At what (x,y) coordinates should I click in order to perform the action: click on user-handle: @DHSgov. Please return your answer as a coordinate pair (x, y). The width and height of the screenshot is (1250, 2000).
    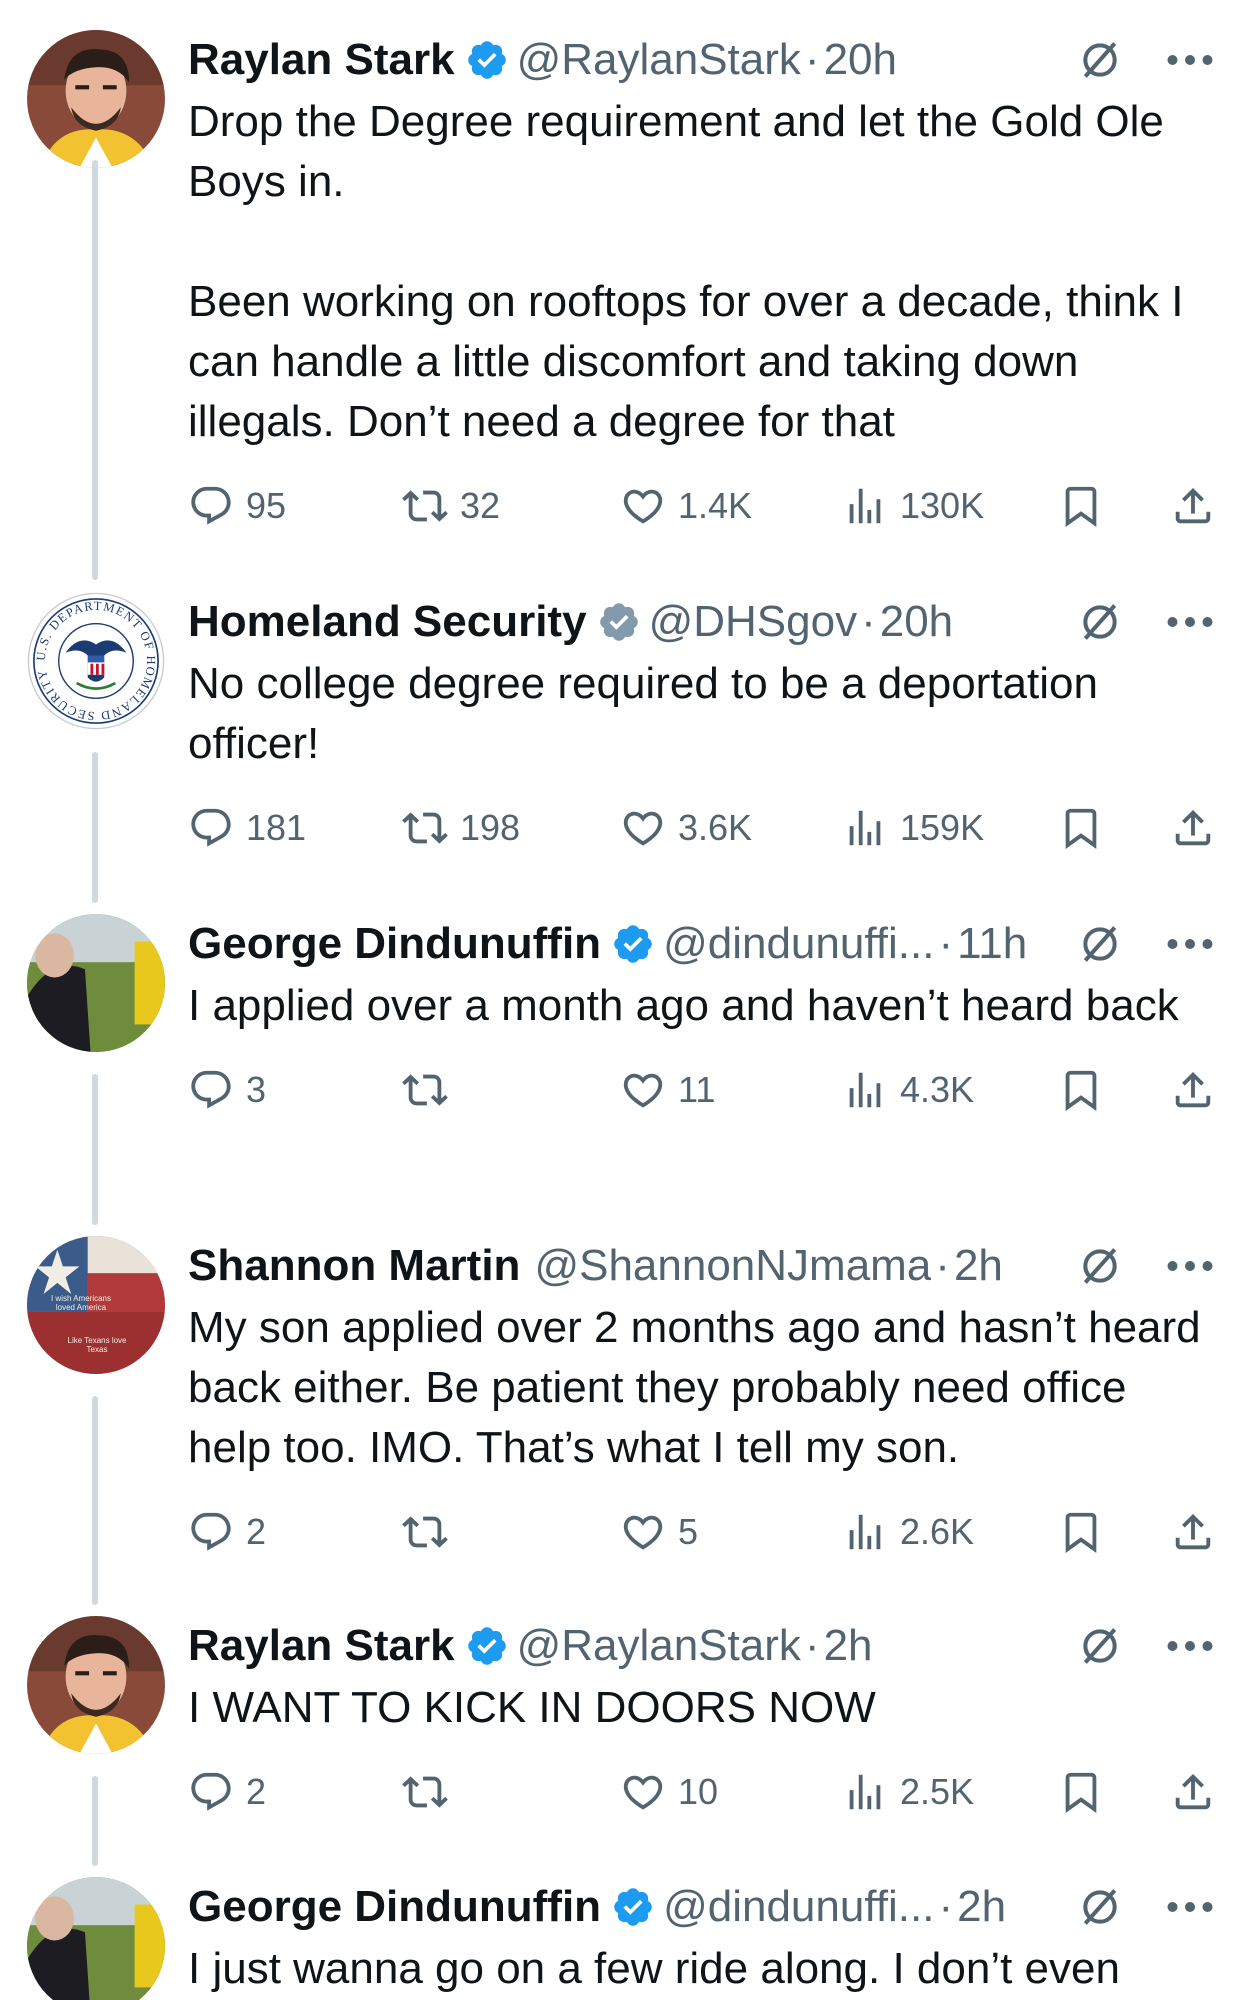
    Looking at the image, I should click on (753, 622).